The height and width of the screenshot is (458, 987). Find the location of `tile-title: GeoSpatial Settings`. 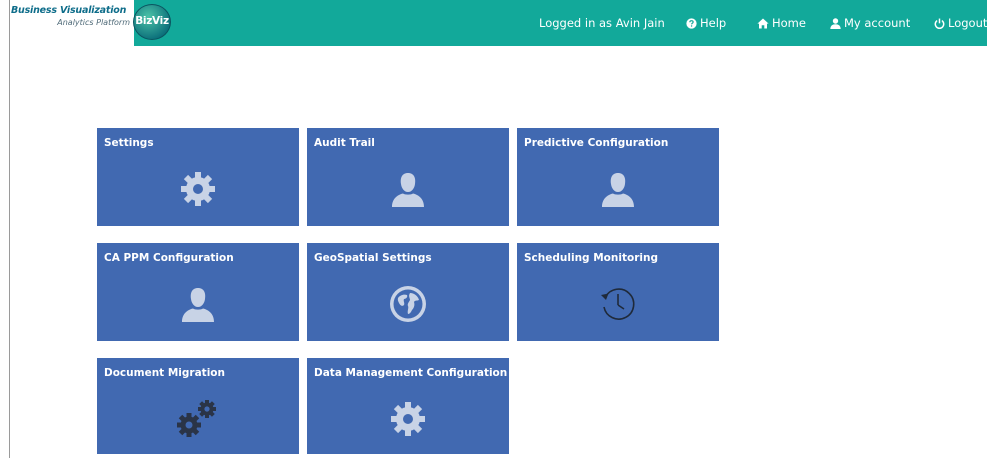

tile-title: GeoSpatial Settings is located at coordinates (373, 258).